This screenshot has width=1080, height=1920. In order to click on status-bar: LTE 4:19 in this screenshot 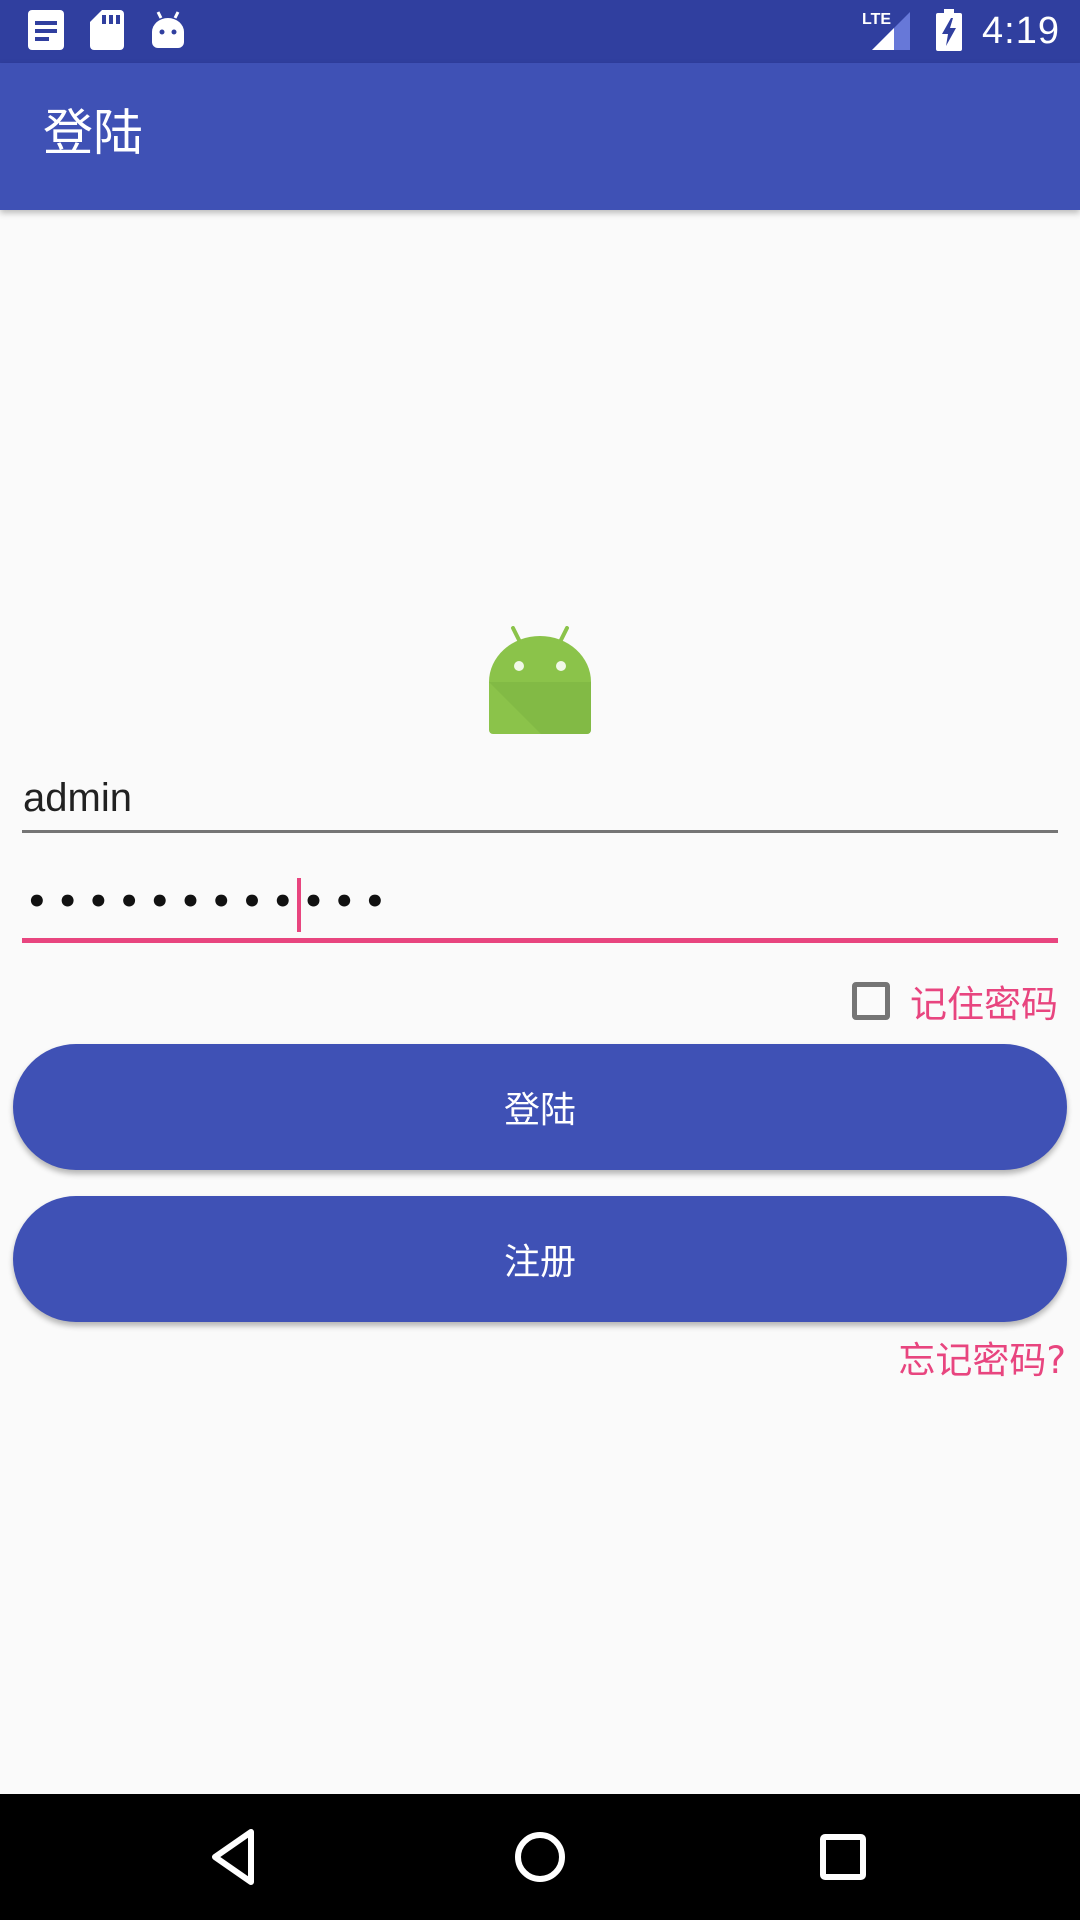, I will do `click(540, 31)`.